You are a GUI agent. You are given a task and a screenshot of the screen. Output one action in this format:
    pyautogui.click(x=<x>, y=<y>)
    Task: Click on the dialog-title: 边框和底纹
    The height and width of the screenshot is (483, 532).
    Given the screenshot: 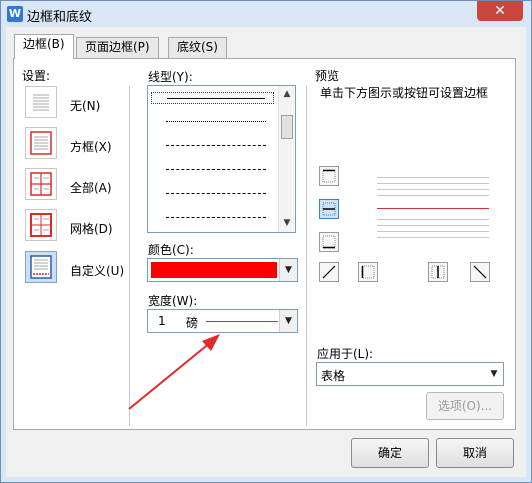 What is the action you would take?
    pyautogui.click(x=60, y=17)
    